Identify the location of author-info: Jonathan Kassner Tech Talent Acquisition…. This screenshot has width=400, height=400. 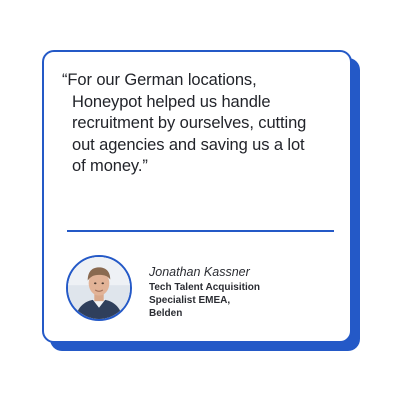
(239, 292).